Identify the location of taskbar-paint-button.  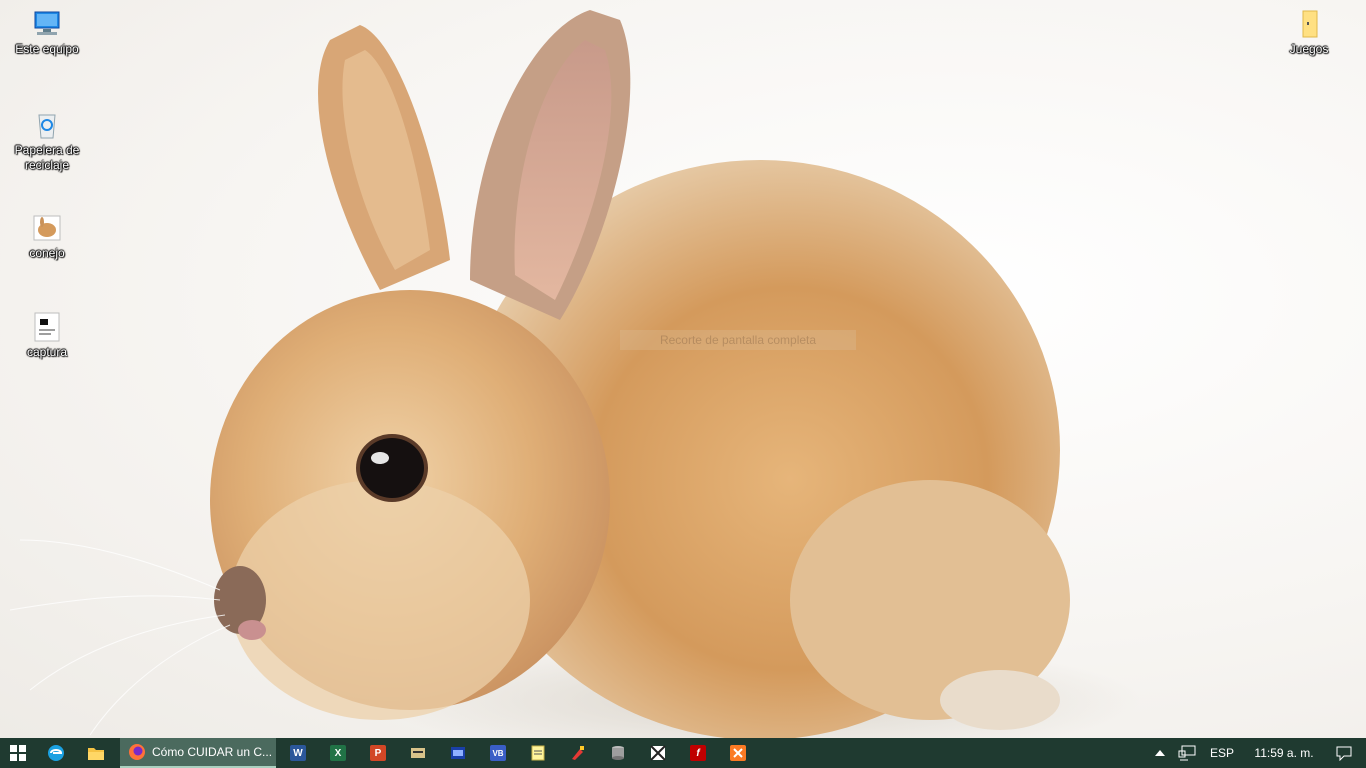
(578, 753).